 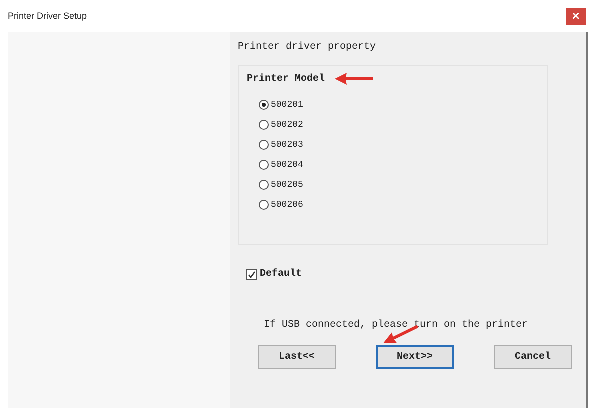 What do you see at coordinates (533, 357) in the screenshot?
I see `dialog-button: Cancel` at bounding box center [533, 357].